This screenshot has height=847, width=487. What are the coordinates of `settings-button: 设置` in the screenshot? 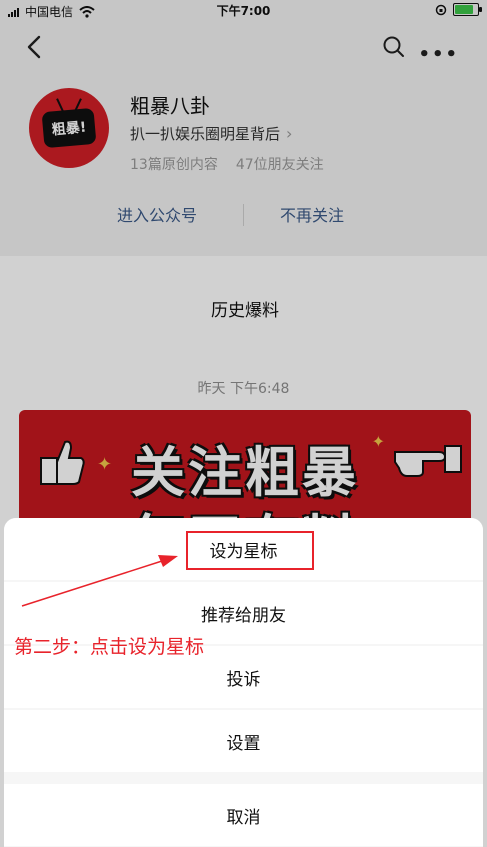 It's located at (243, 741).